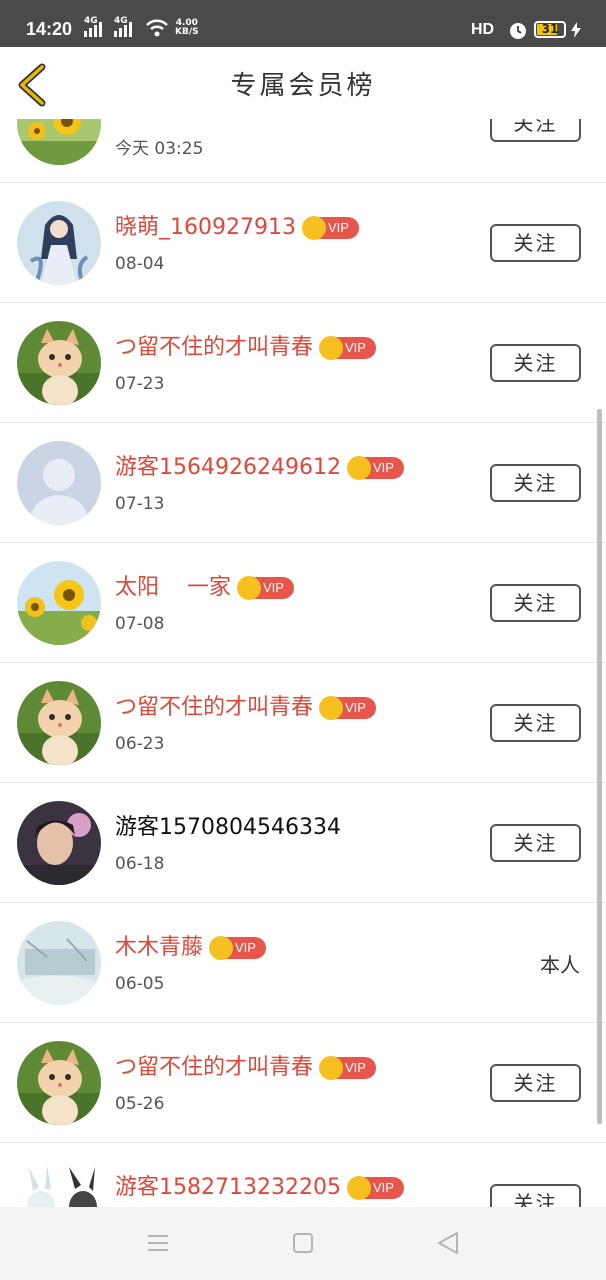 The image size is (606, 1280). What do you see at coordinates (448, 1243) in the screenshot?
I see `back-triangle-icon` at bounding box center [448, 1243].